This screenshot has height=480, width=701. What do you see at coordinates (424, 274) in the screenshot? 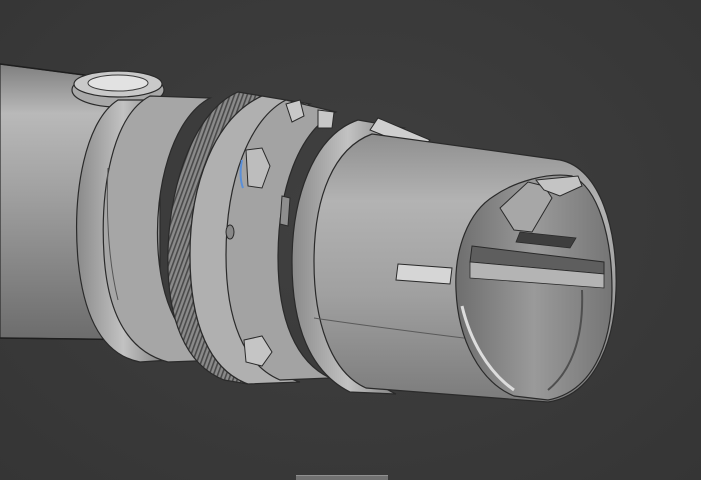
I see `keyway-slot` at bounding box center [424, 274].